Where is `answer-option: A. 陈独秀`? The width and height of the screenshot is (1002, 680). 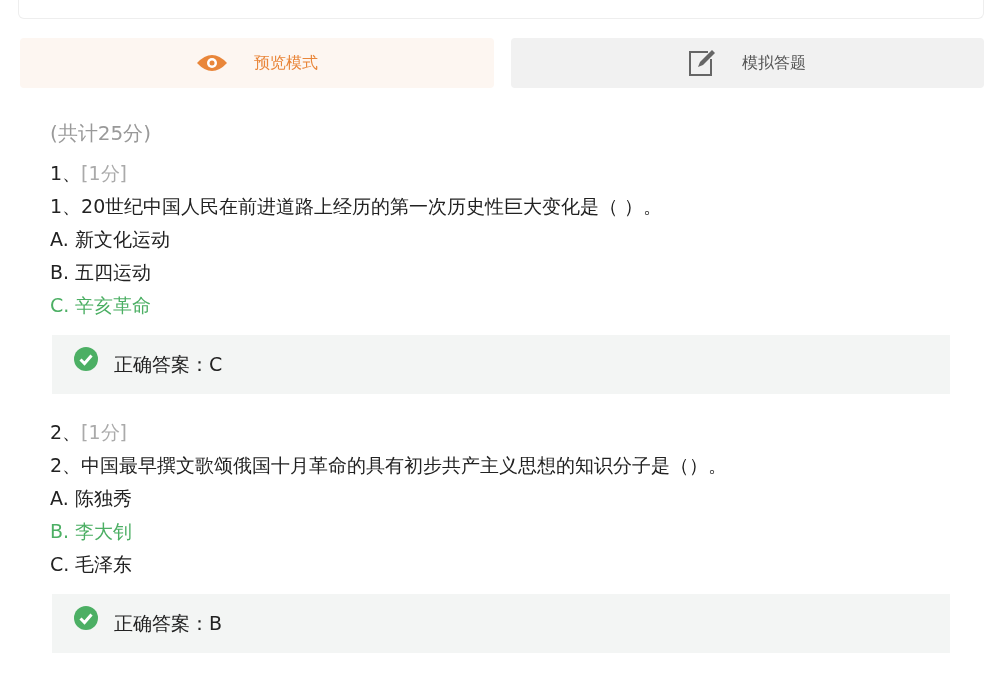 answer-option: A. 陈独秀 is located at coordinates (500, 498).